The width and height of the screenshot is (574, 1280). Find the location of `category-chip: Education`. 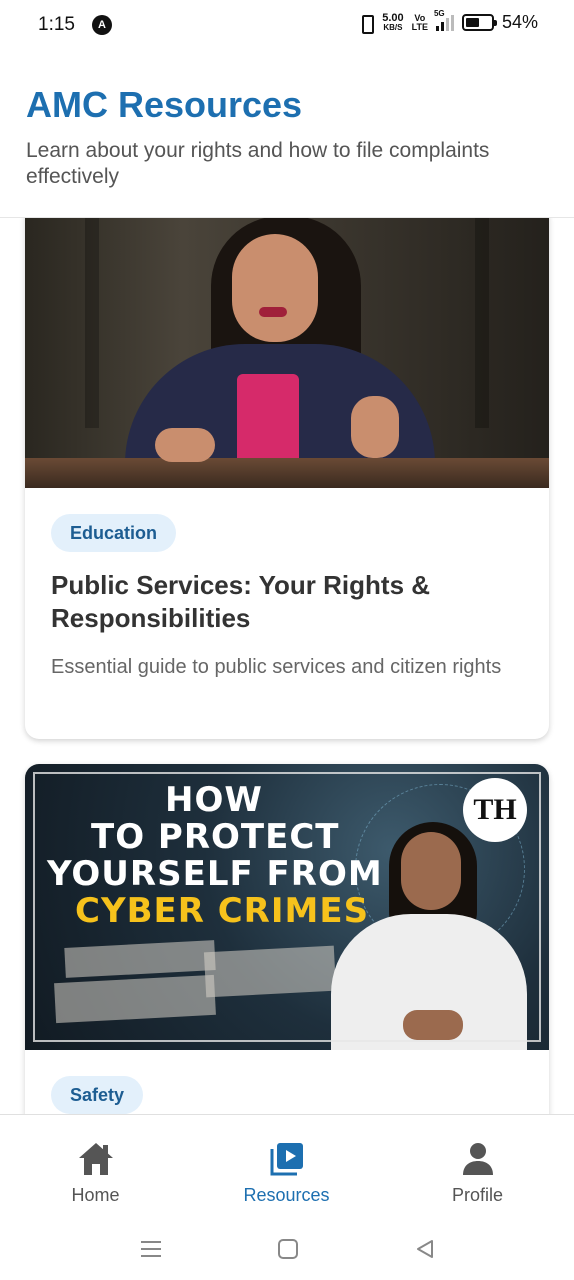

category-chip: Education is located at coordinates (114, 533).